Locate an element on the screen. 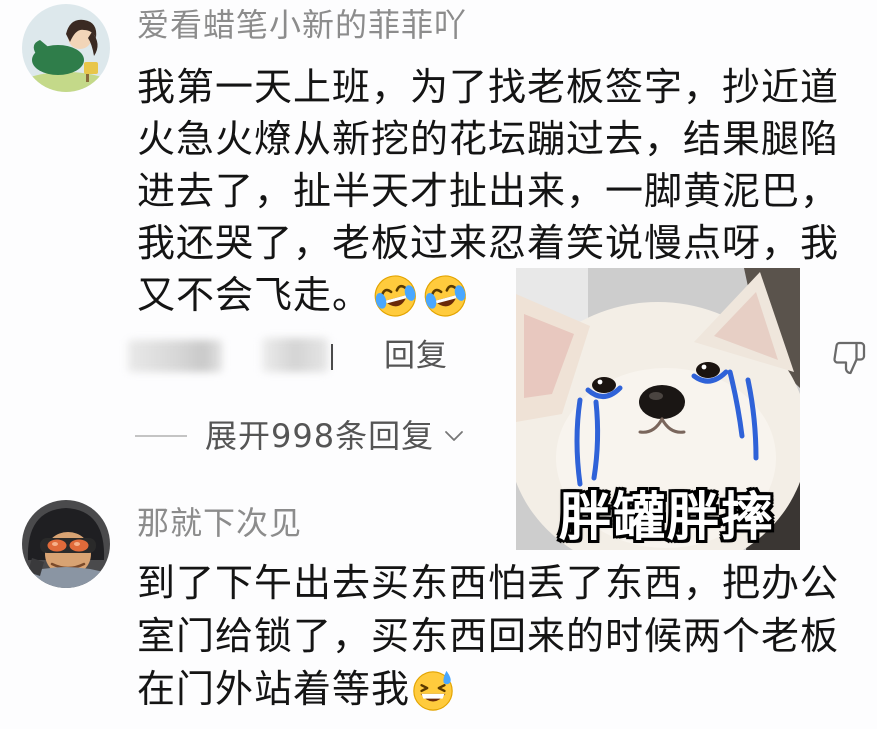 This screenshot has width=877, height=729. grinning-face-with-sweat-icon is located at coordinates (433, 690).